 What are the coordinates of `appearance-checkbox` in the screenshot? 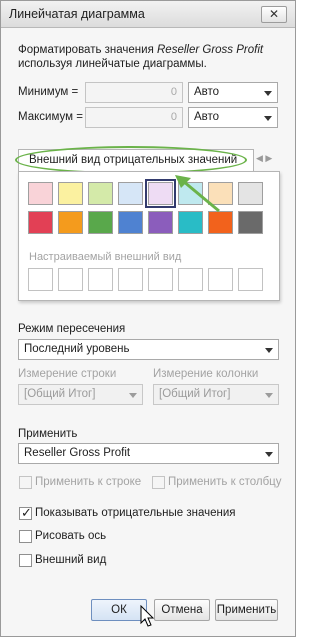 It's located at (25, 560).